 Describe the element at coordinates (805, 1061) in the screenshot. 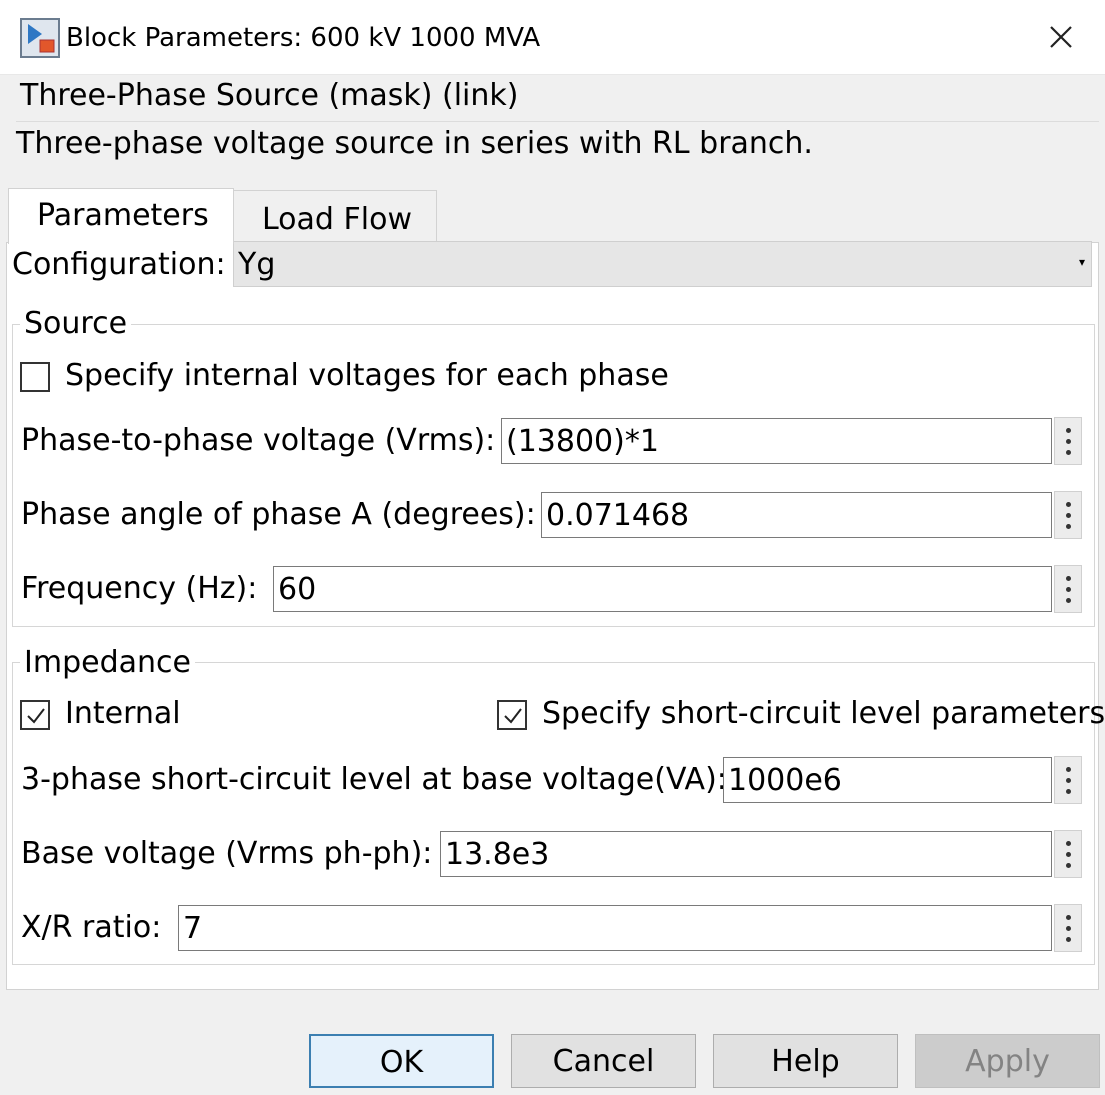

I see `help-button: Help` at that location.